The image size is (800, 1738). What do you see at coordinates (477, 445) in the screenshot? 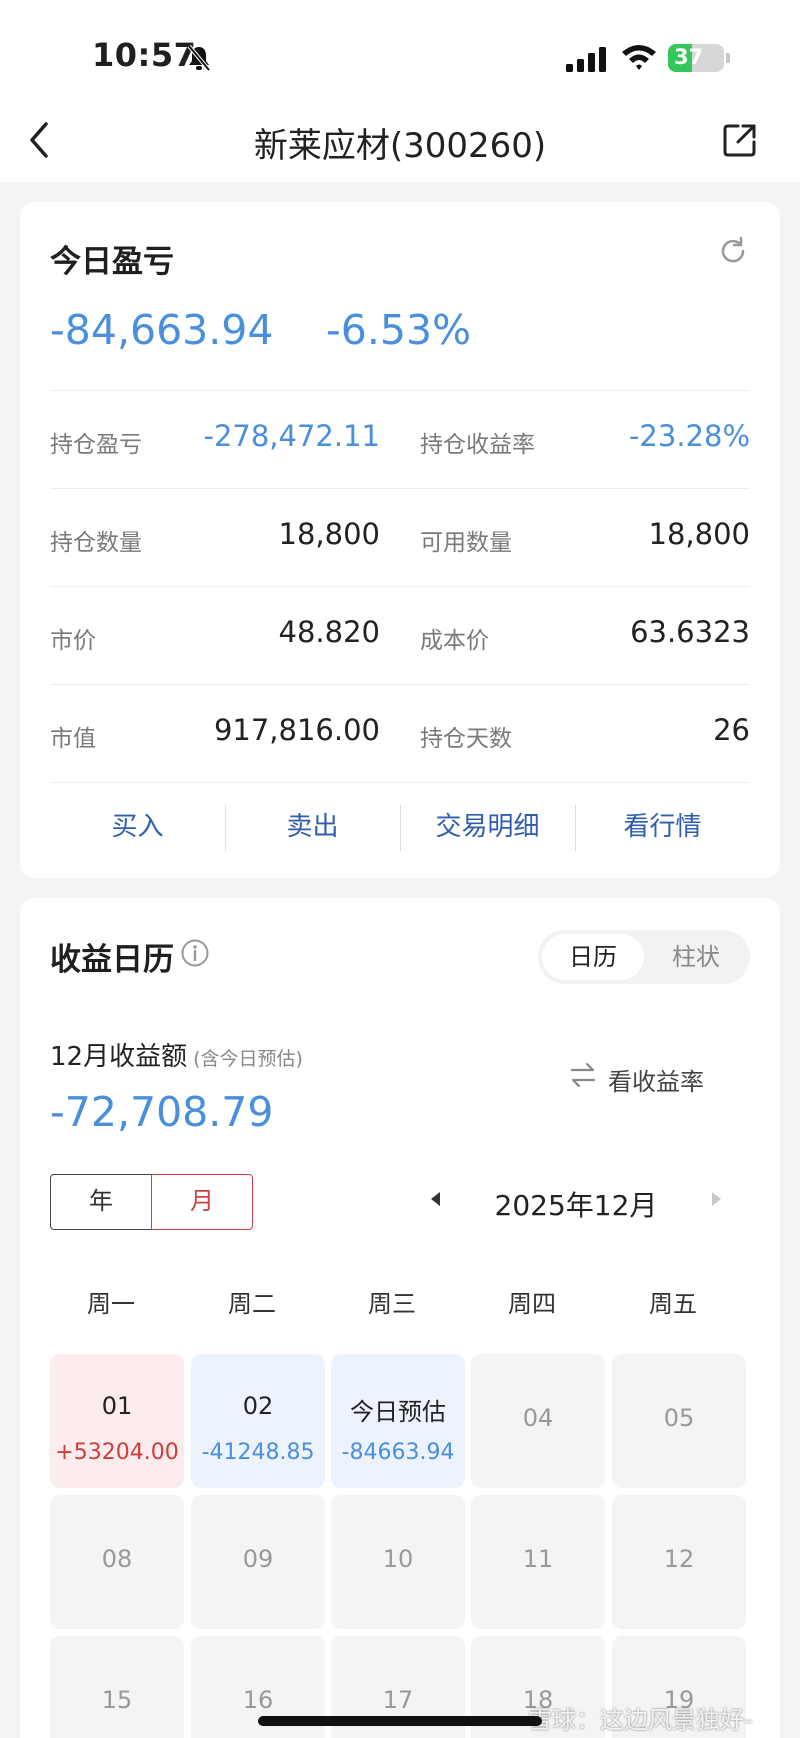
I see `stat-label: 持仓收益率` at bounding box center [477, 445].